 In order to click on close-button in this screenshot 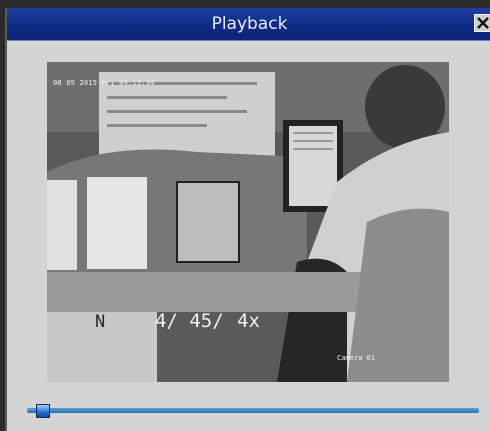, I will do `click(482, 23)`.